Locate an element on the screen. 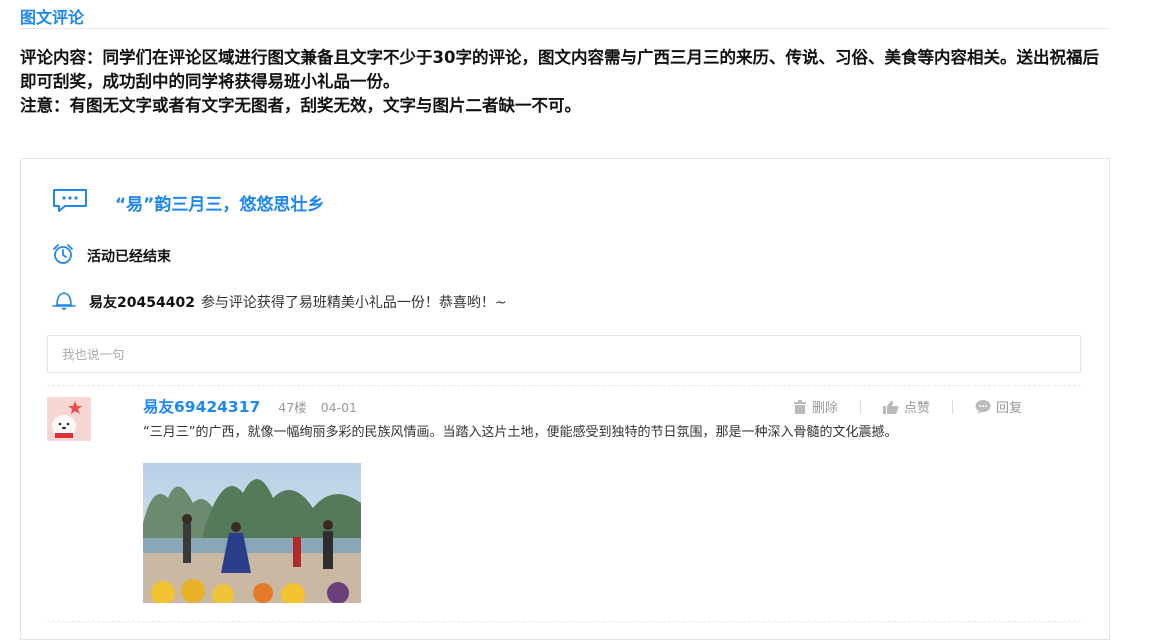 The width and height of the screenshot is (1150, 640). like-label: 点赞 is located at coordinates (917, 408).